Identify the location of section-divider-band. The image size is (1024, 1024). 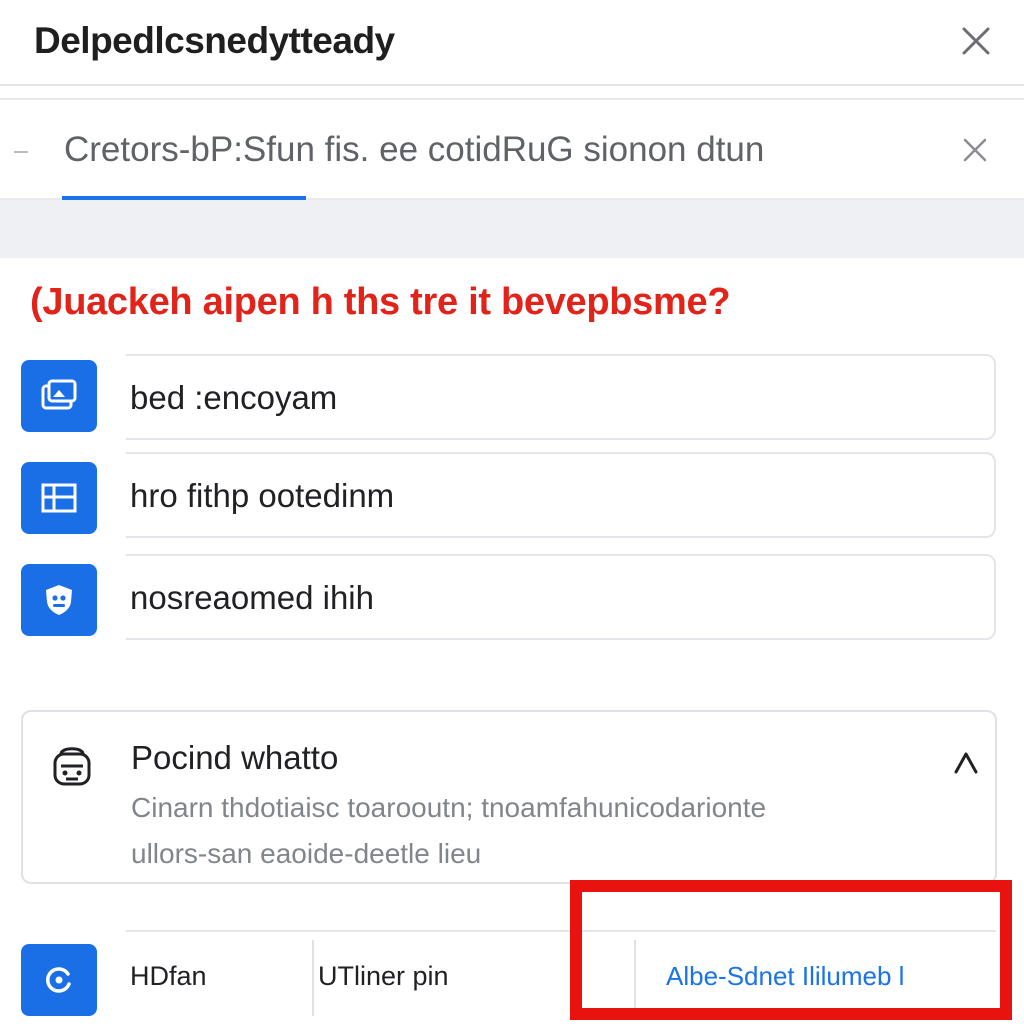
(512, 229).